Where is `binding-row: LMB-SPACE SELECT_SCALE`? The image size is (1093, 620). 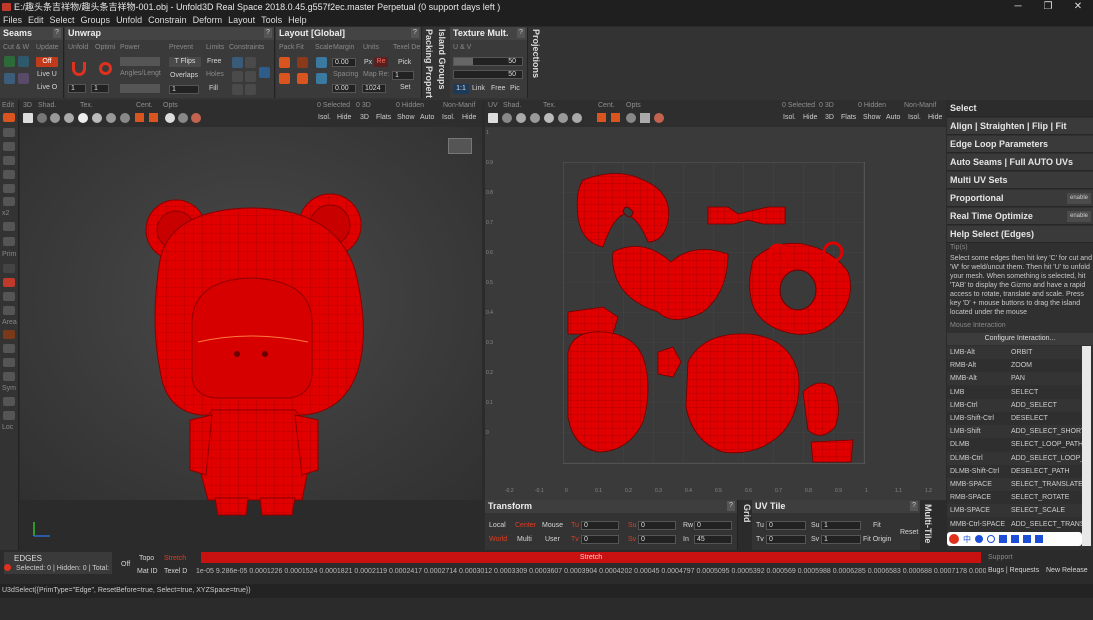
binding-row: LMB-SPACE SELECT_SCALE is located at coordinates (1014, 511).